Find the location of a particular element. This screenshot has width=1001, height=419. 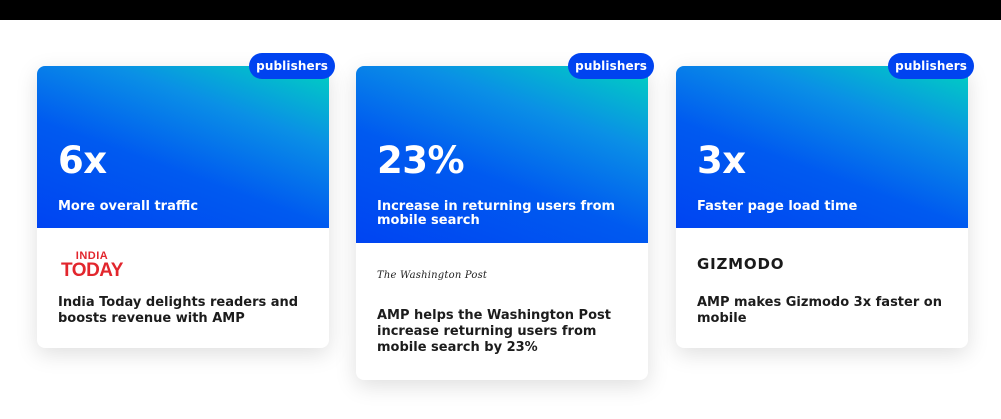

stat-value: 3x is located at coordinates (721, 160).